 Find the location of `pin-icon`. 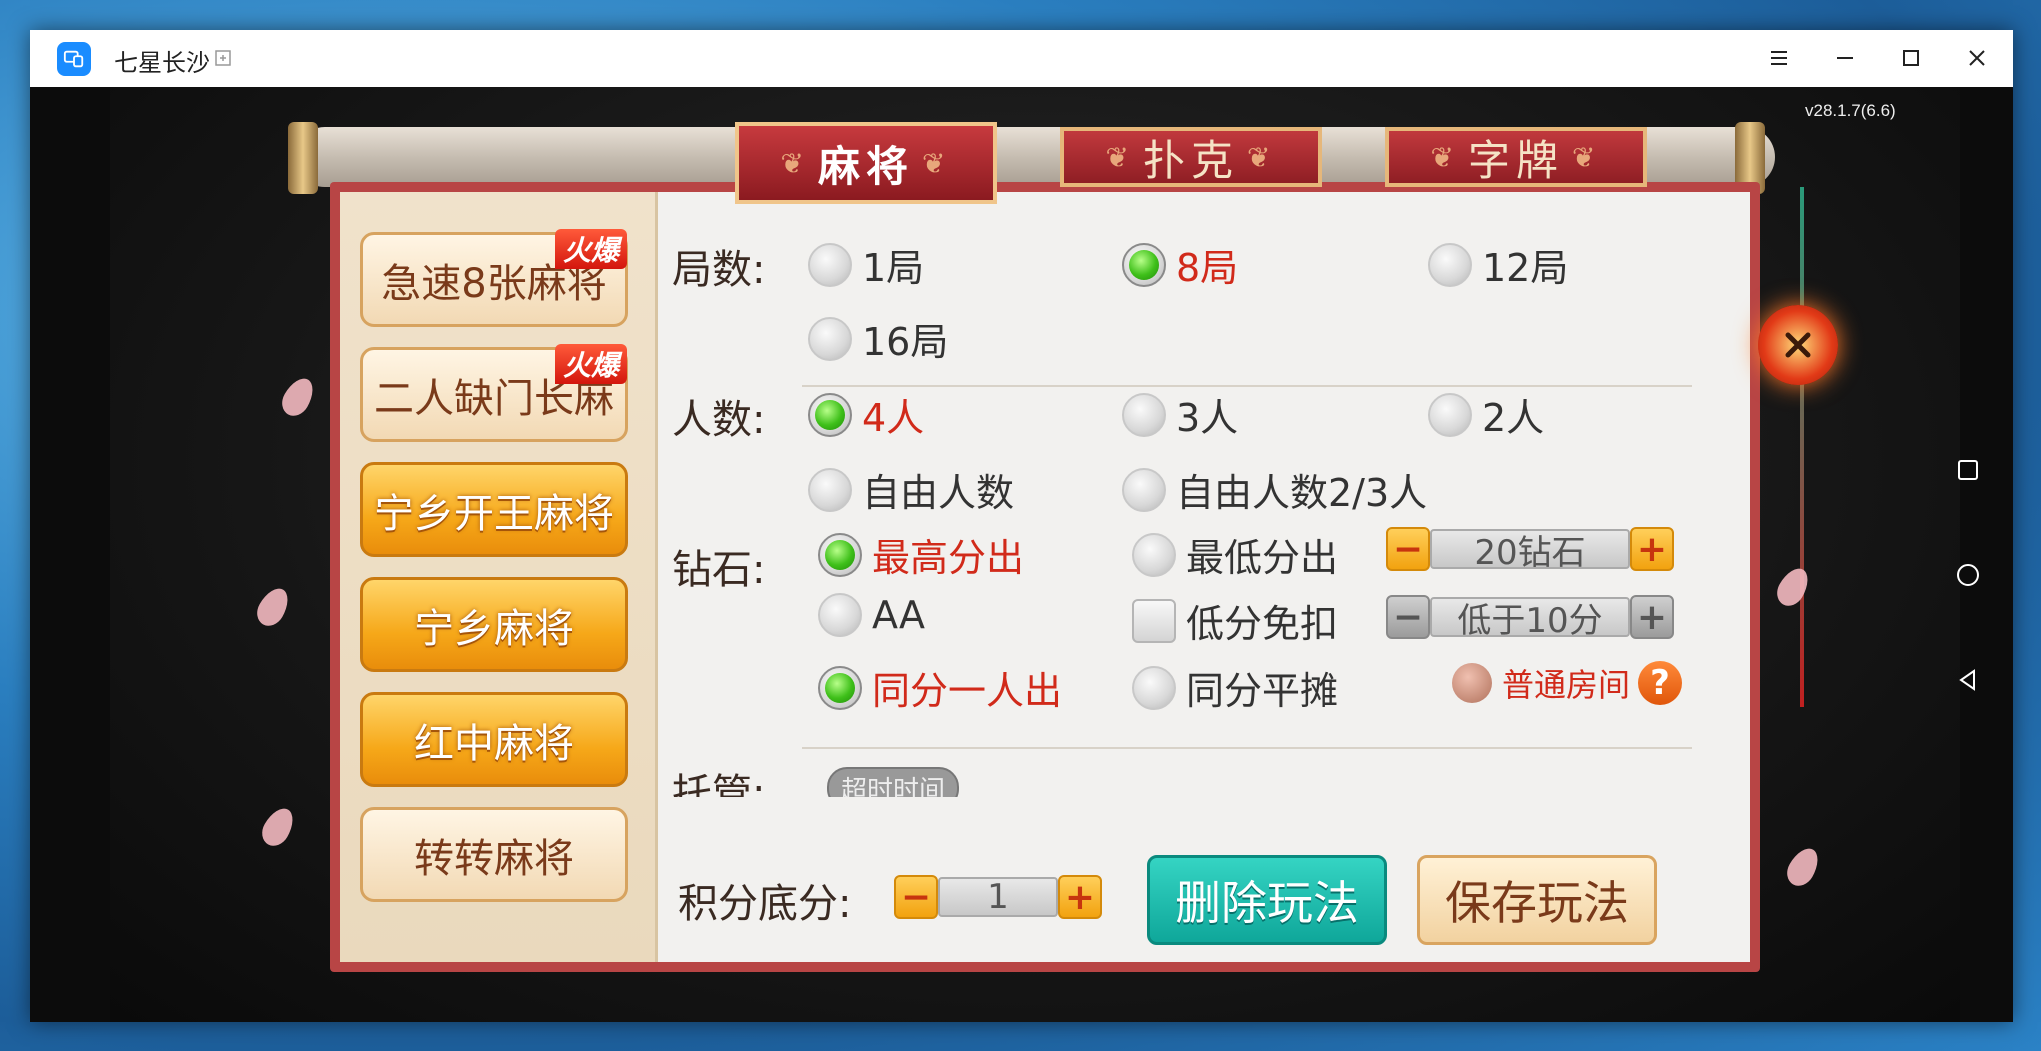

pin-icon is located at coordinates (223, 58).